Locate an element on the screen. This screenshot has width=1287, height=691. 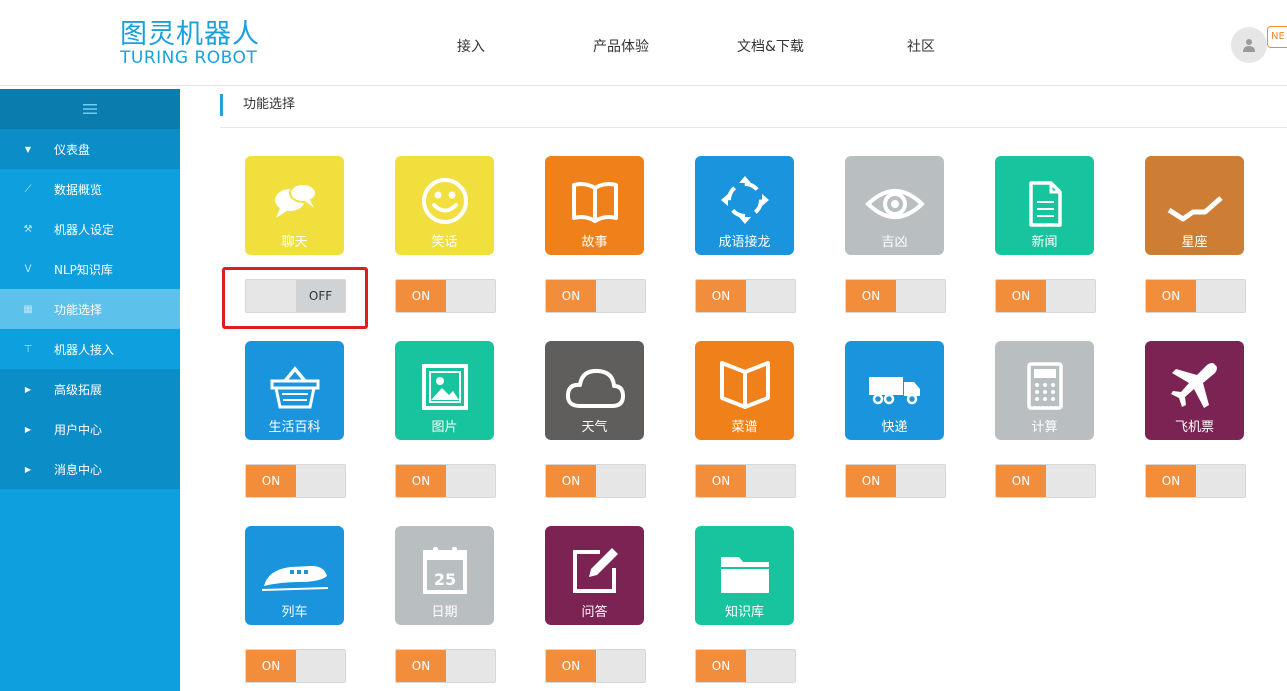
sidebar-item-user-center: ▶ 用户中心 is located at coordinates (90, 429).